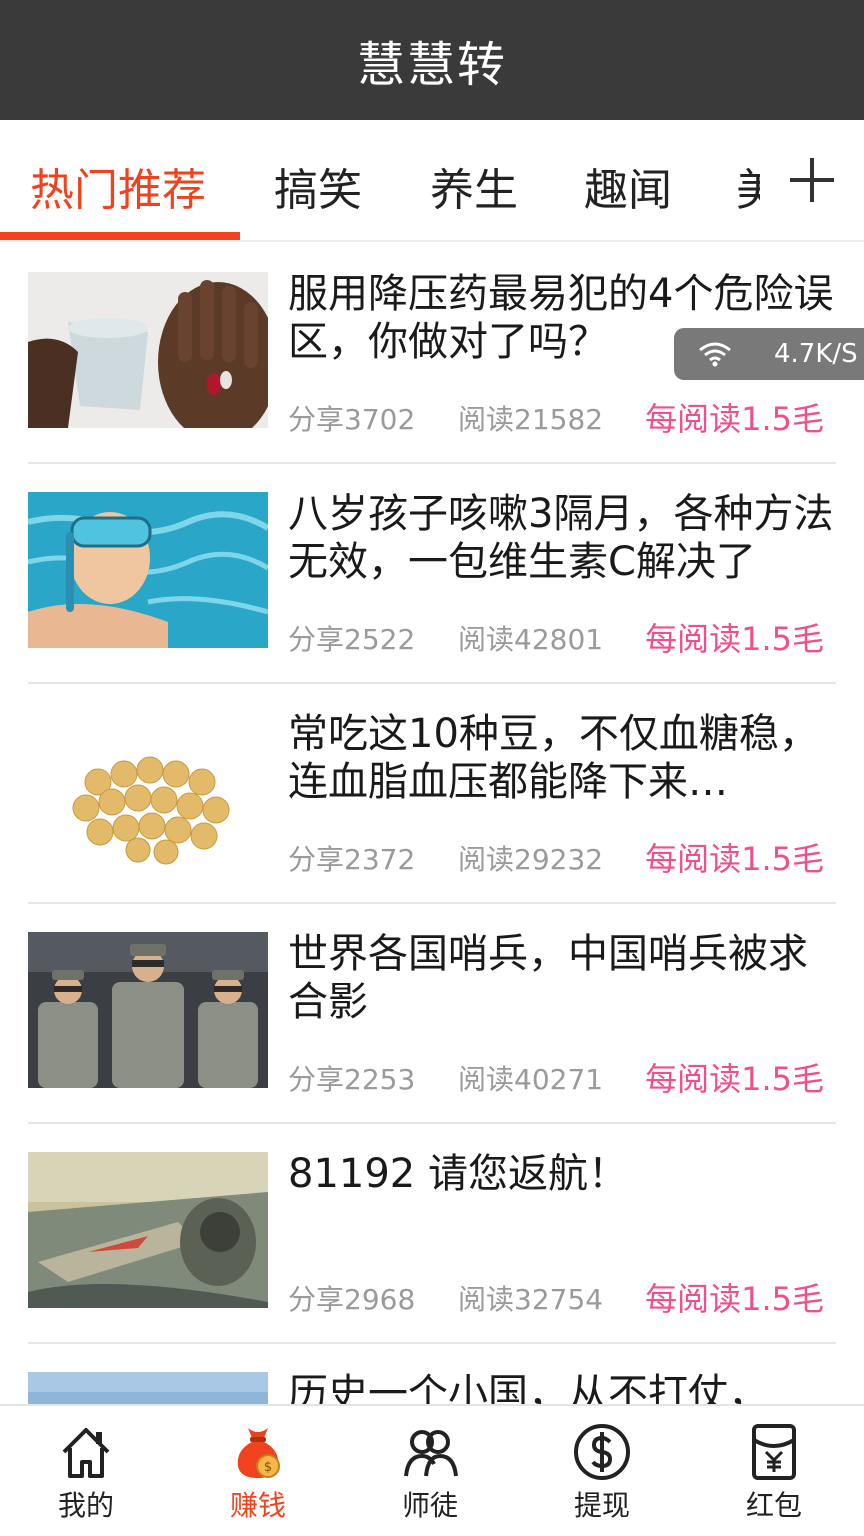 The width and height of the screenshot is (864, 1536). Describe the element at coordinates (257, 1505) in the screenshot. I see `nav-label: 赚钱` at that location.